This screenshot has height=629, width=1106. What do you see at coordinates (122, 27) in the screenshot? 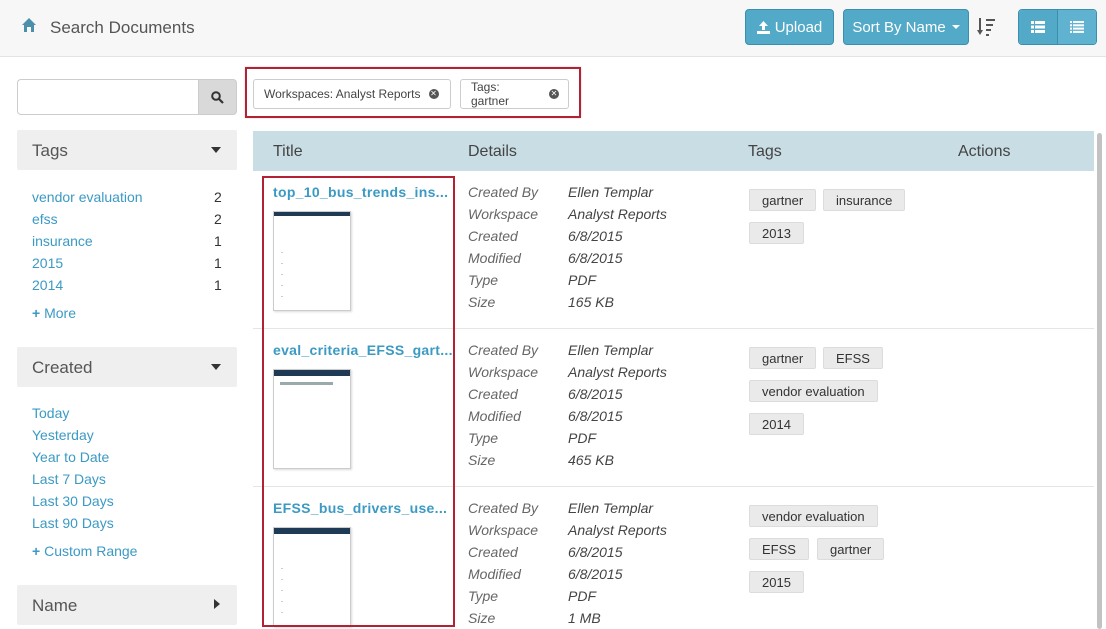
I see `page-title: Search Documents` at bounding box center [122, 27].